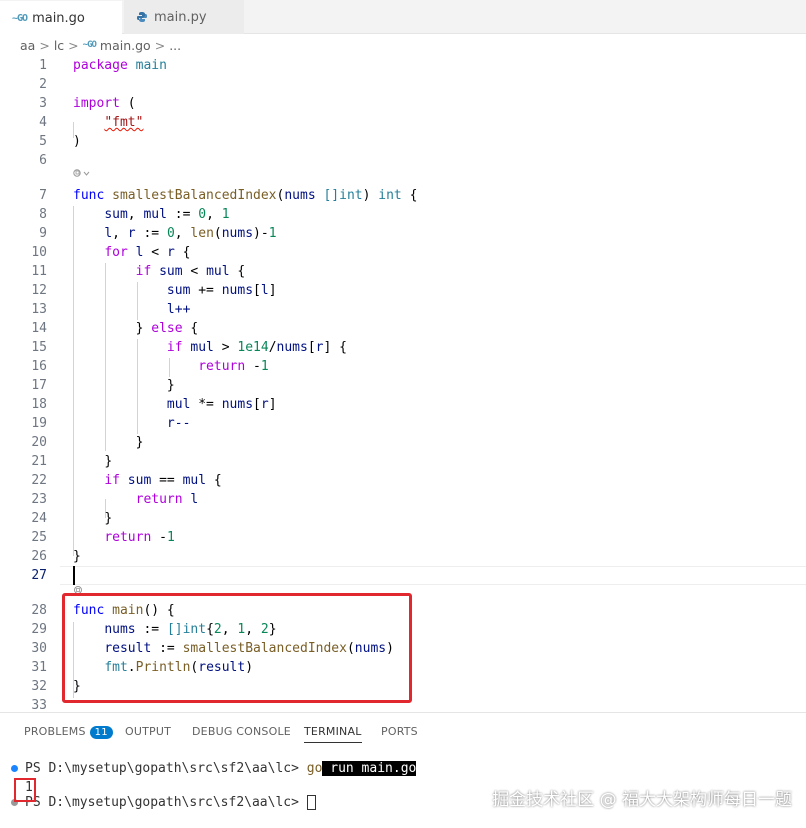 This screenshot has height=828, width=806. I want to click on code-line: 14 } else {, so click(115, 328).